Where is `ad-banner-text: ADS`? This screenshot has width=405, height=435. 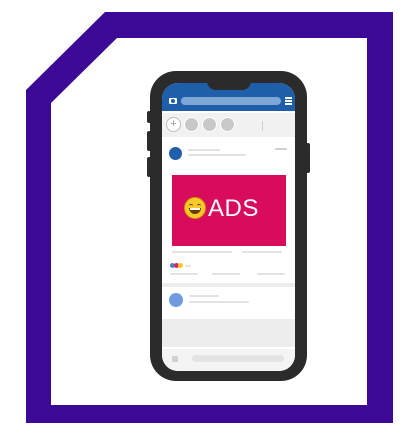 ad-banner-text: ADS is located at coordinates (233, 208).